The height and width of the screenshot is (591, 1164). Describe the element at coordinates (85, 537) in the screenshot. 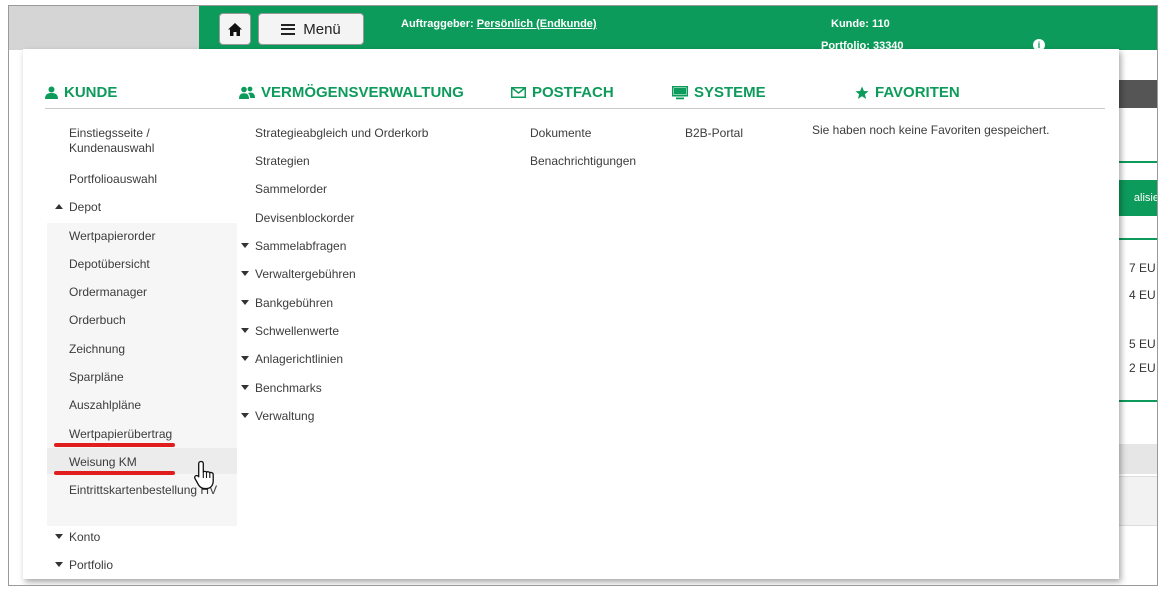

I see `menu-group-label: Konto` at that location.